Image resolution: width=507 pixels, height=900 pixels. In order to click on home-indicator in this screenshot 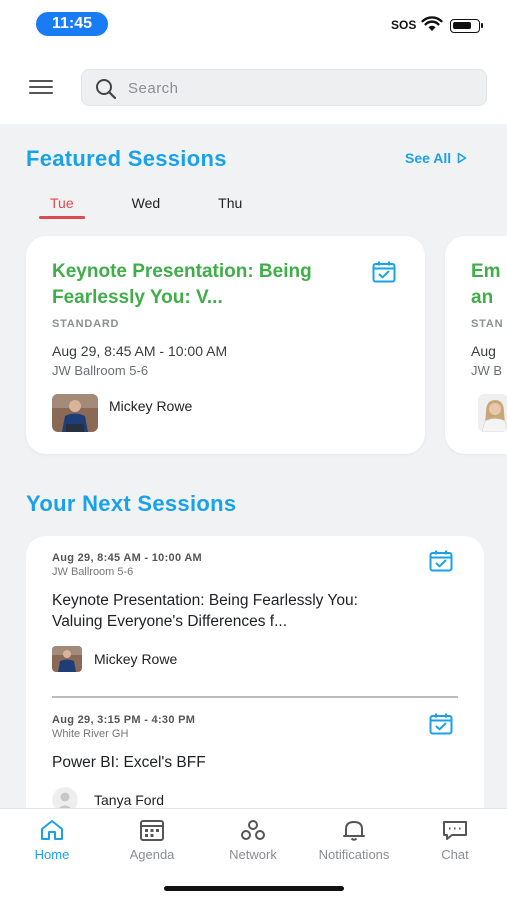, I will do `click(254, 888)`.